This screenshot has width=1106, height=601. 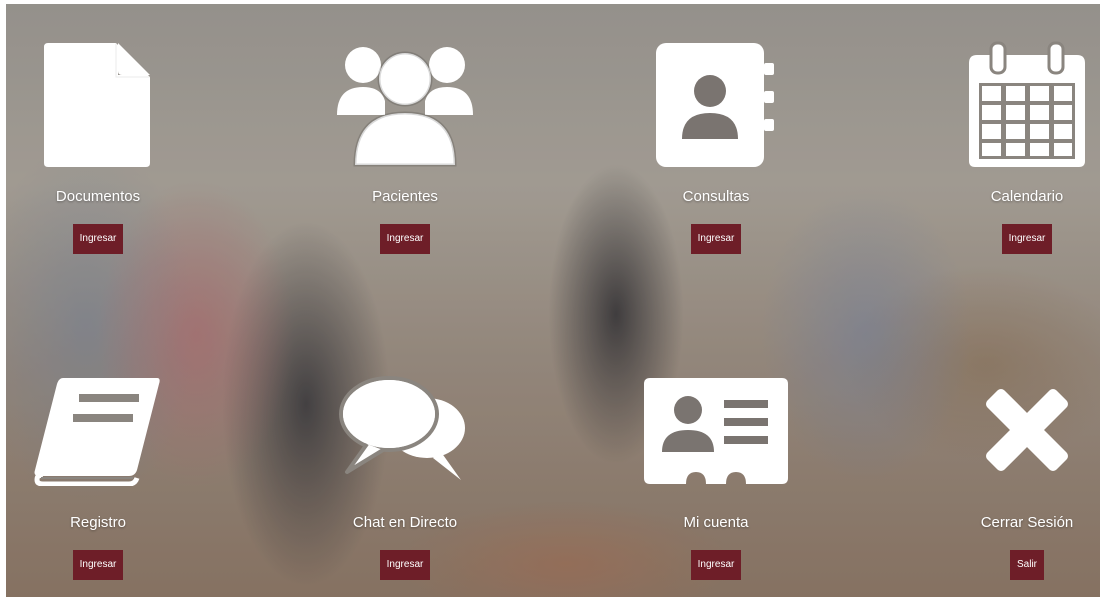 I want to click on tile-label: Mi cuenta, so click(x=716, y=522).